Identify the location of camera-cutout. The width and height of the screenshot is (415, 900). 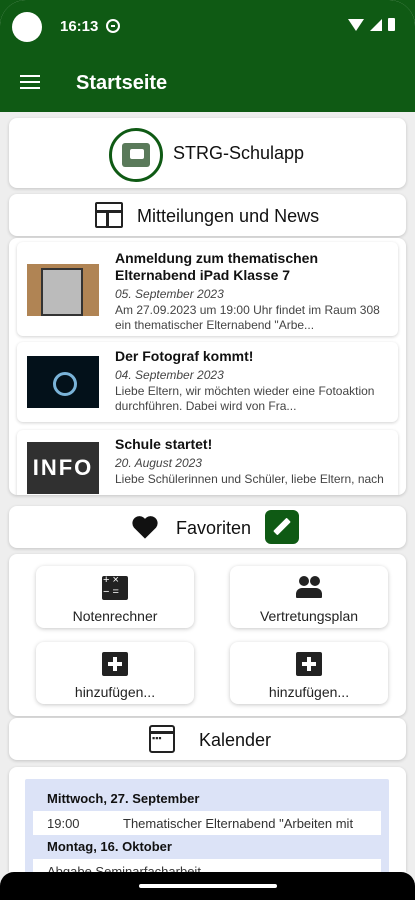
(27, 27).